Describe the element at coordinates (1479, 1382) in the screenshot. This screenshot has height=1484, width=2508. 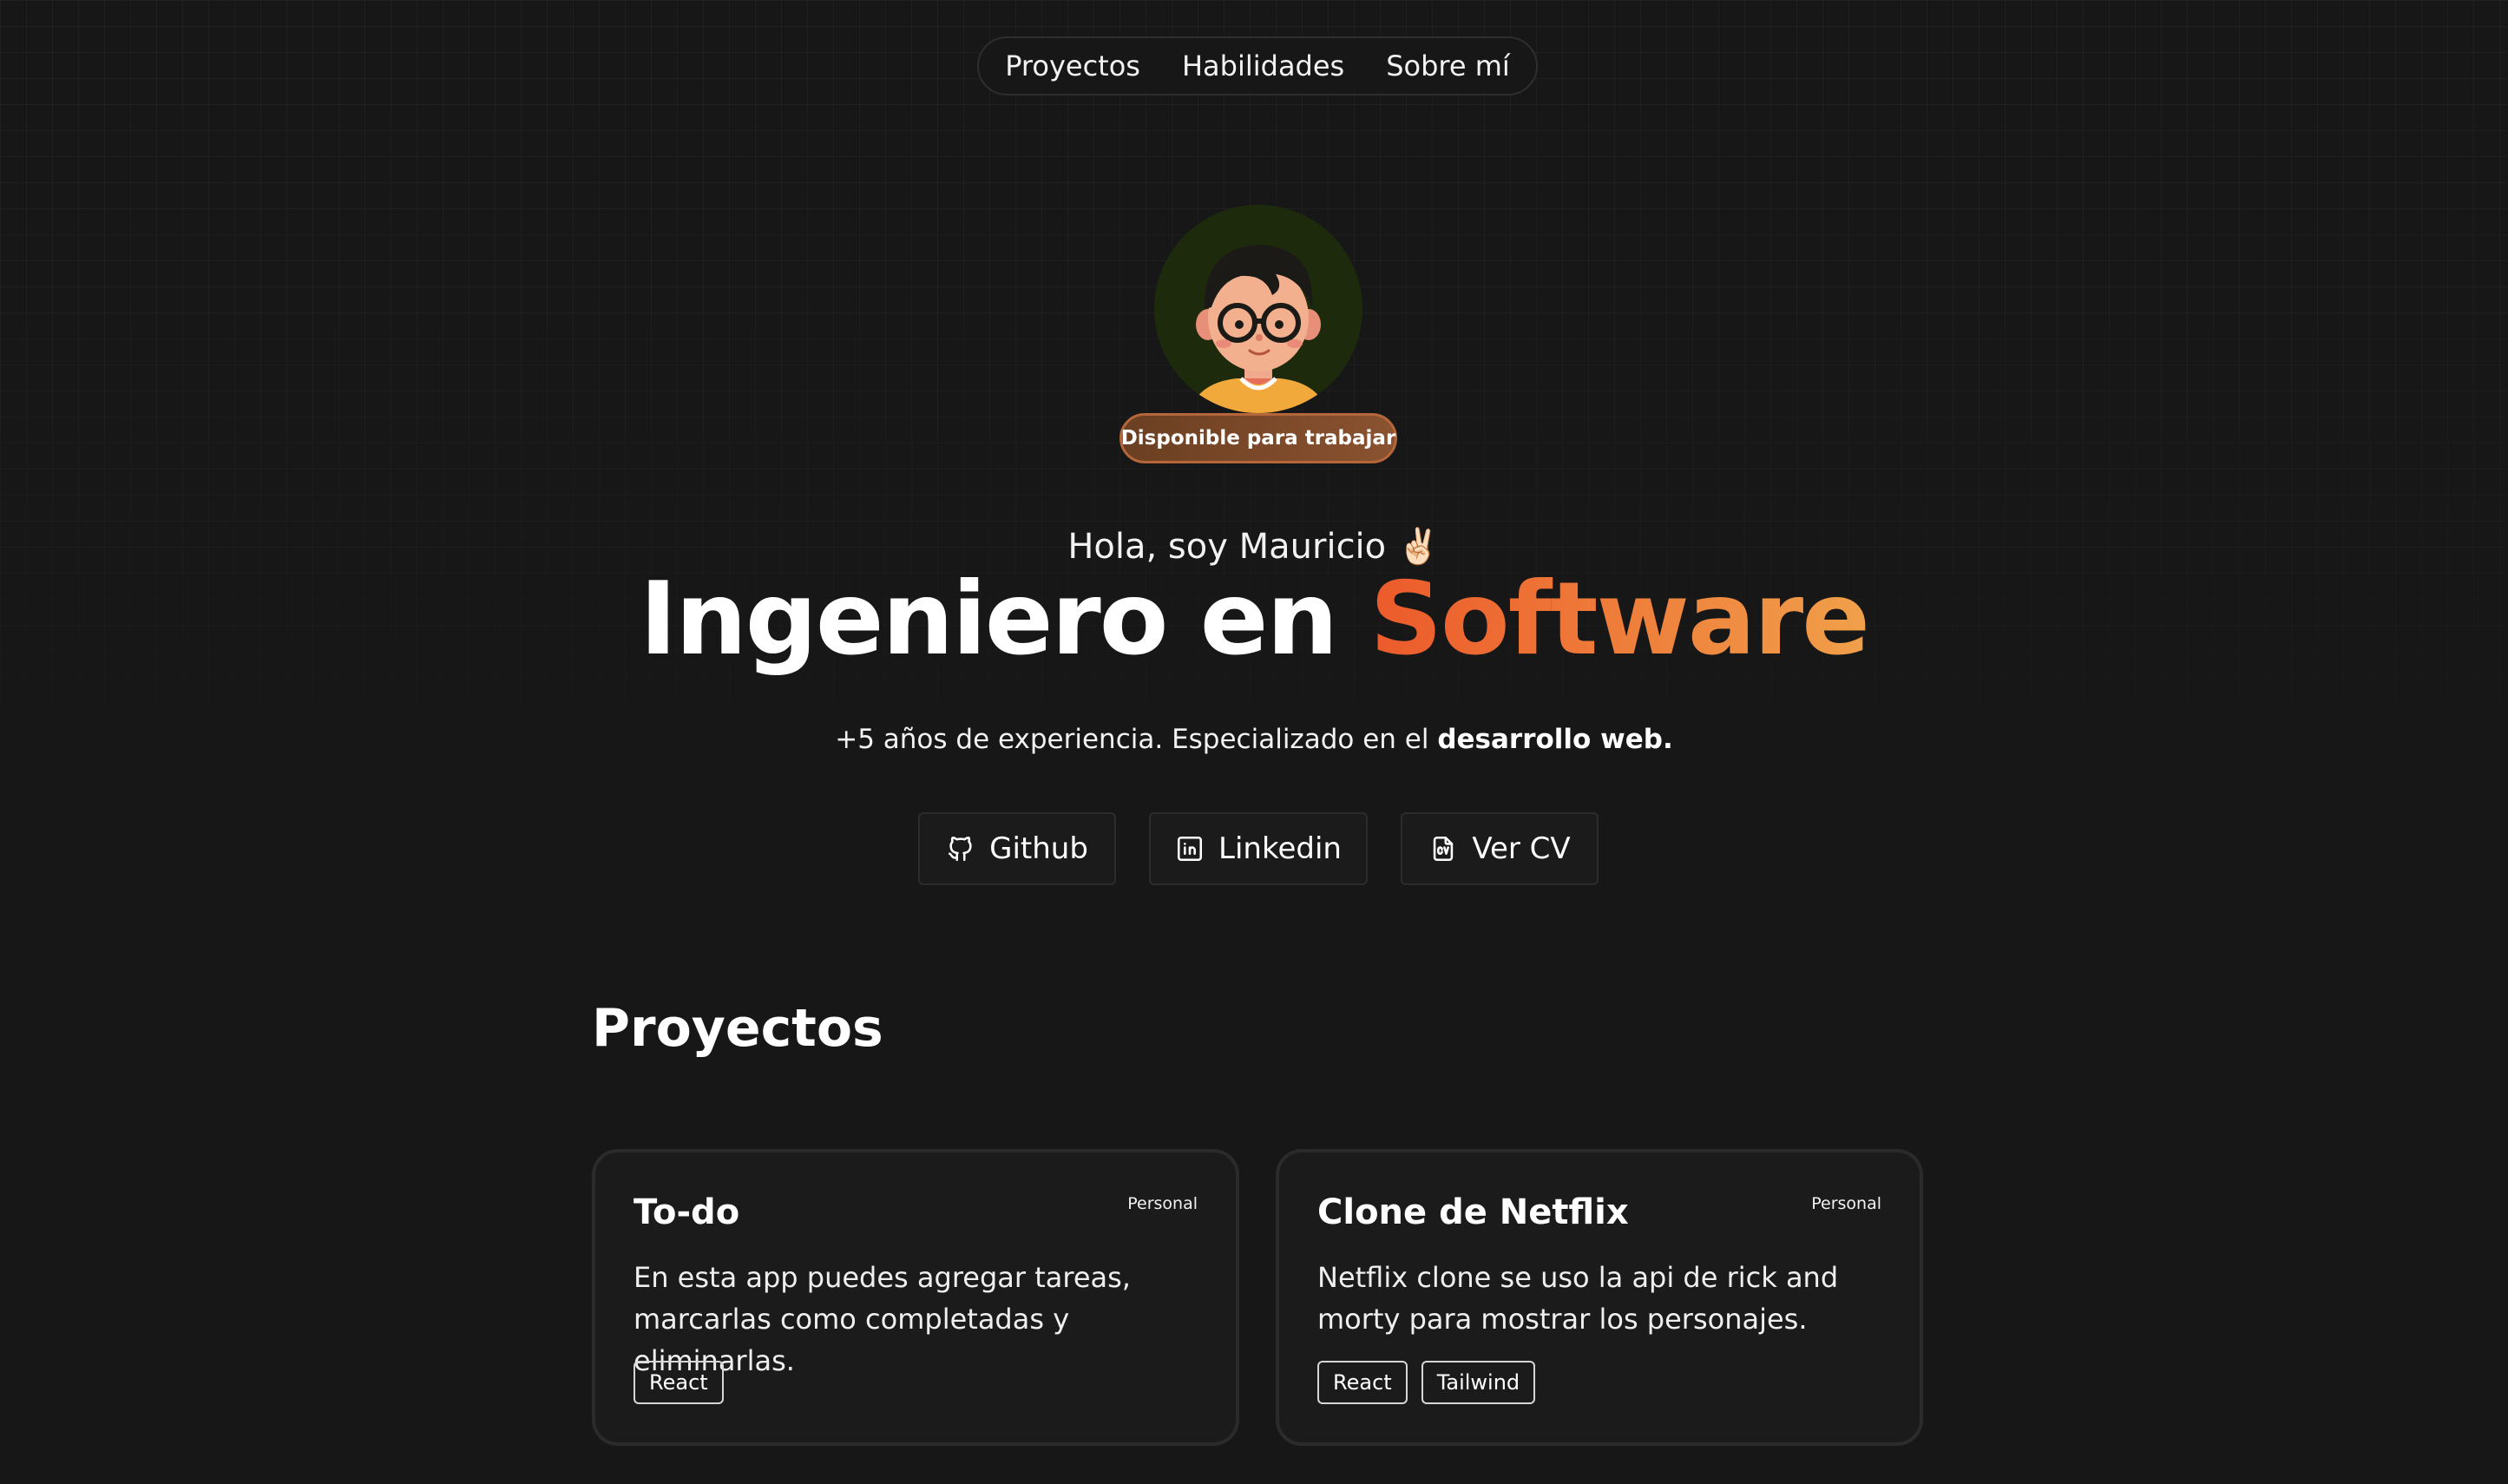
I see `tag-tailwind: Tailwind` at that location.